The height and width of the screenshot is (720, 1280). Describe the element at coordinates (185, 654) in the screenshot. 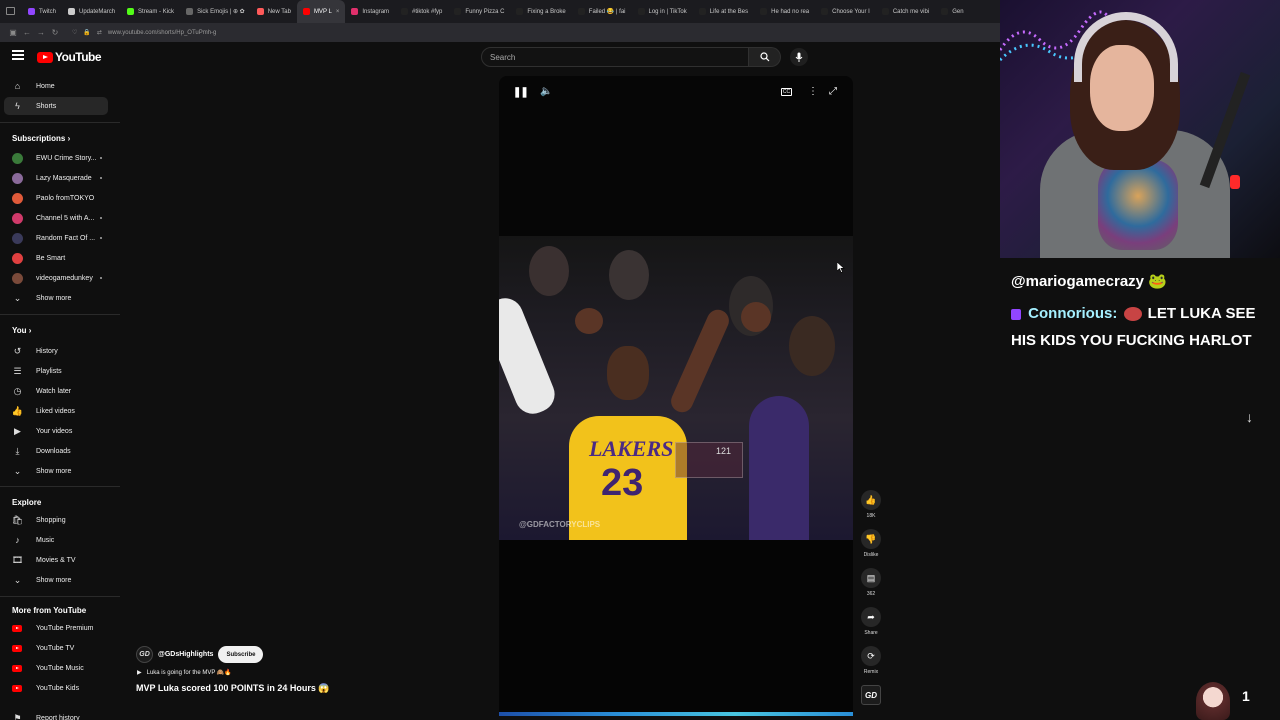

I see `channel-name: @GDsHighlights` at that location.